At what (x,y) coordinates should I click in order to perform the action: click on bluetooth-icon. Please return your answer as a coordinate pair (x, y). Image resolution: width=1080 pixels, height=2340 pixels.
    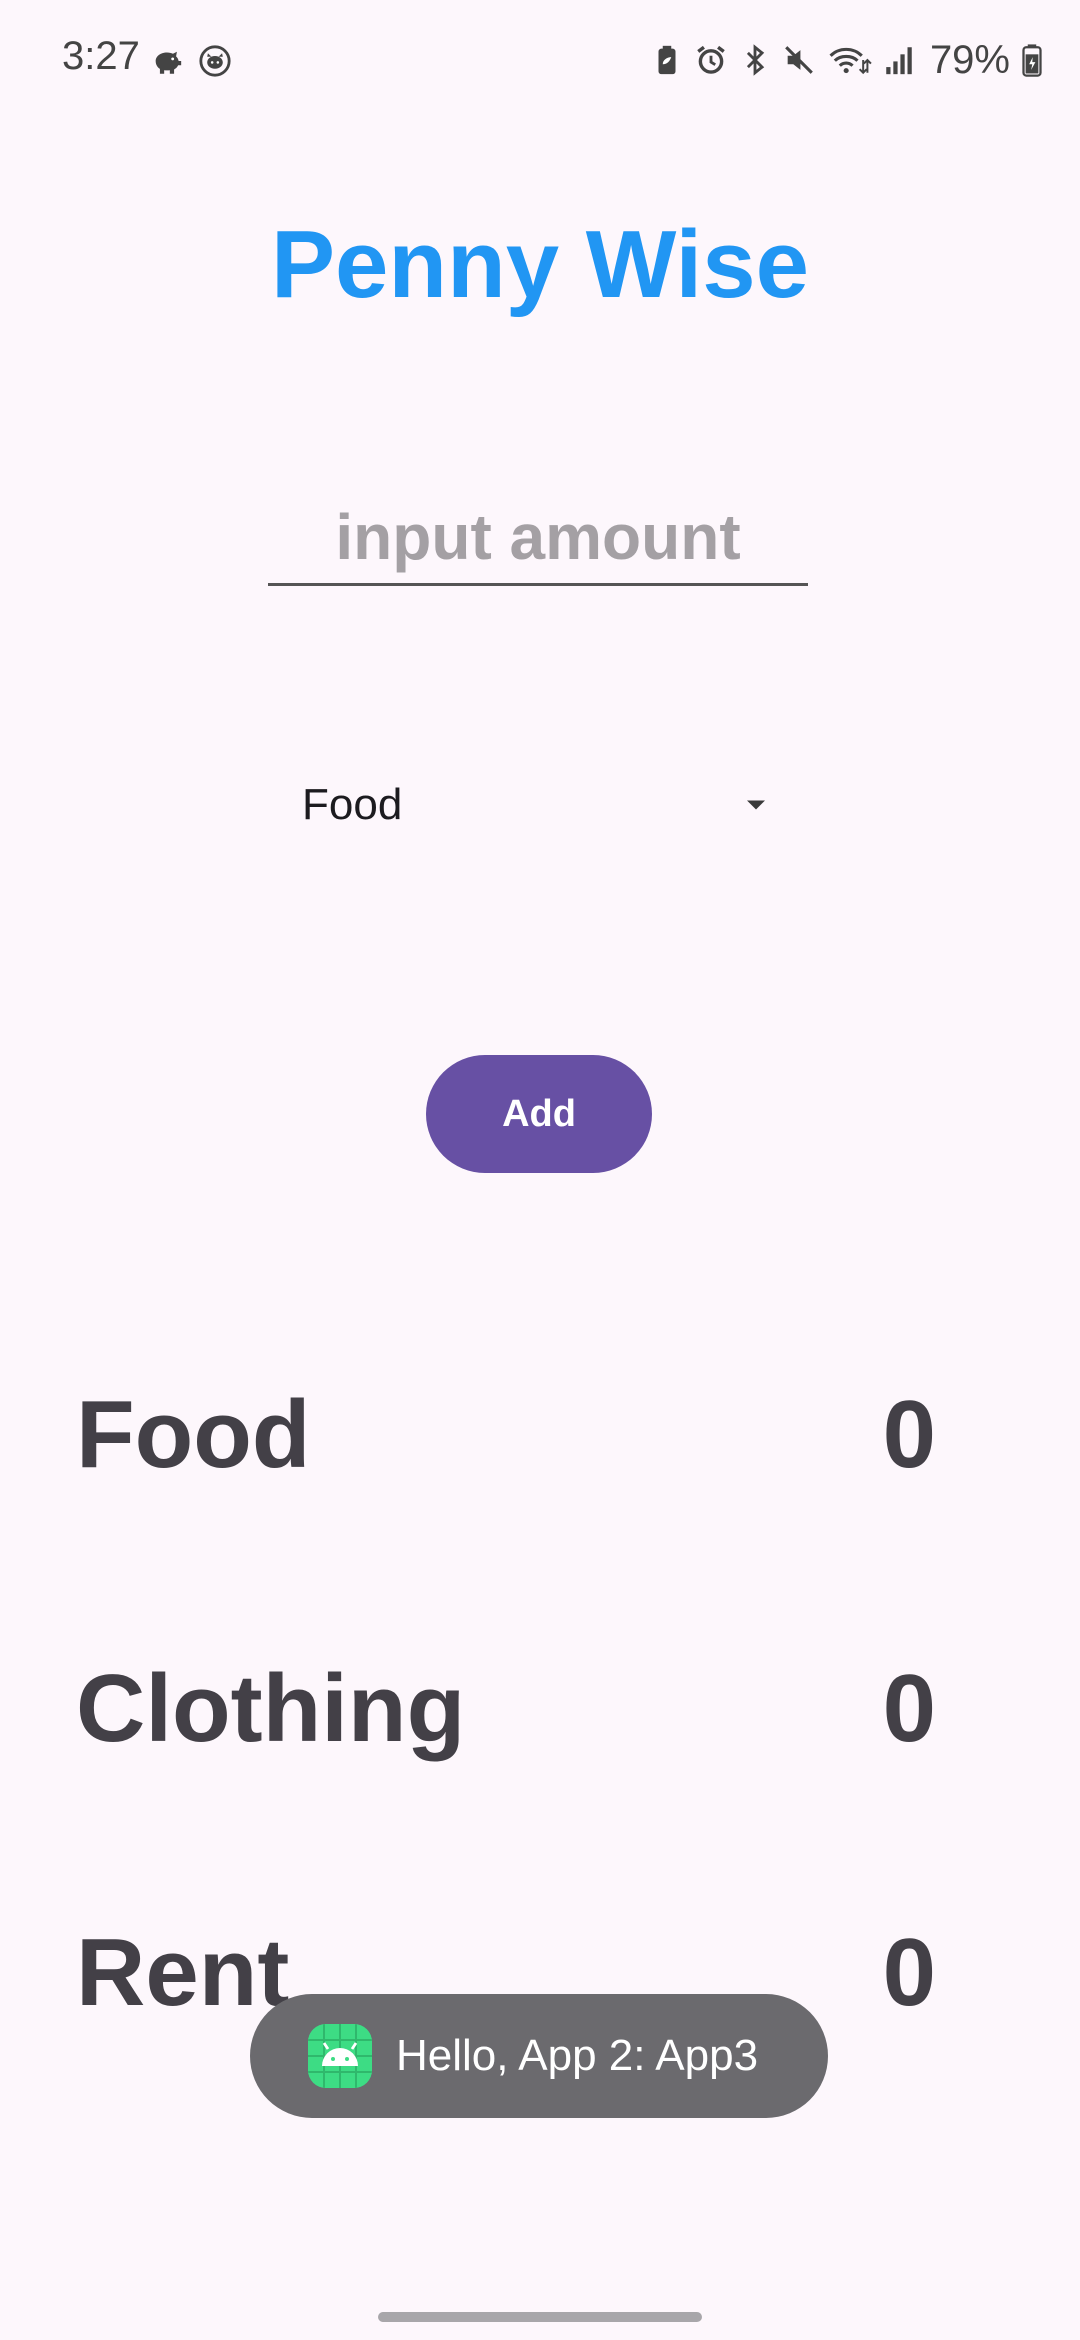
    Looking at the image, I should click on (755, 60).